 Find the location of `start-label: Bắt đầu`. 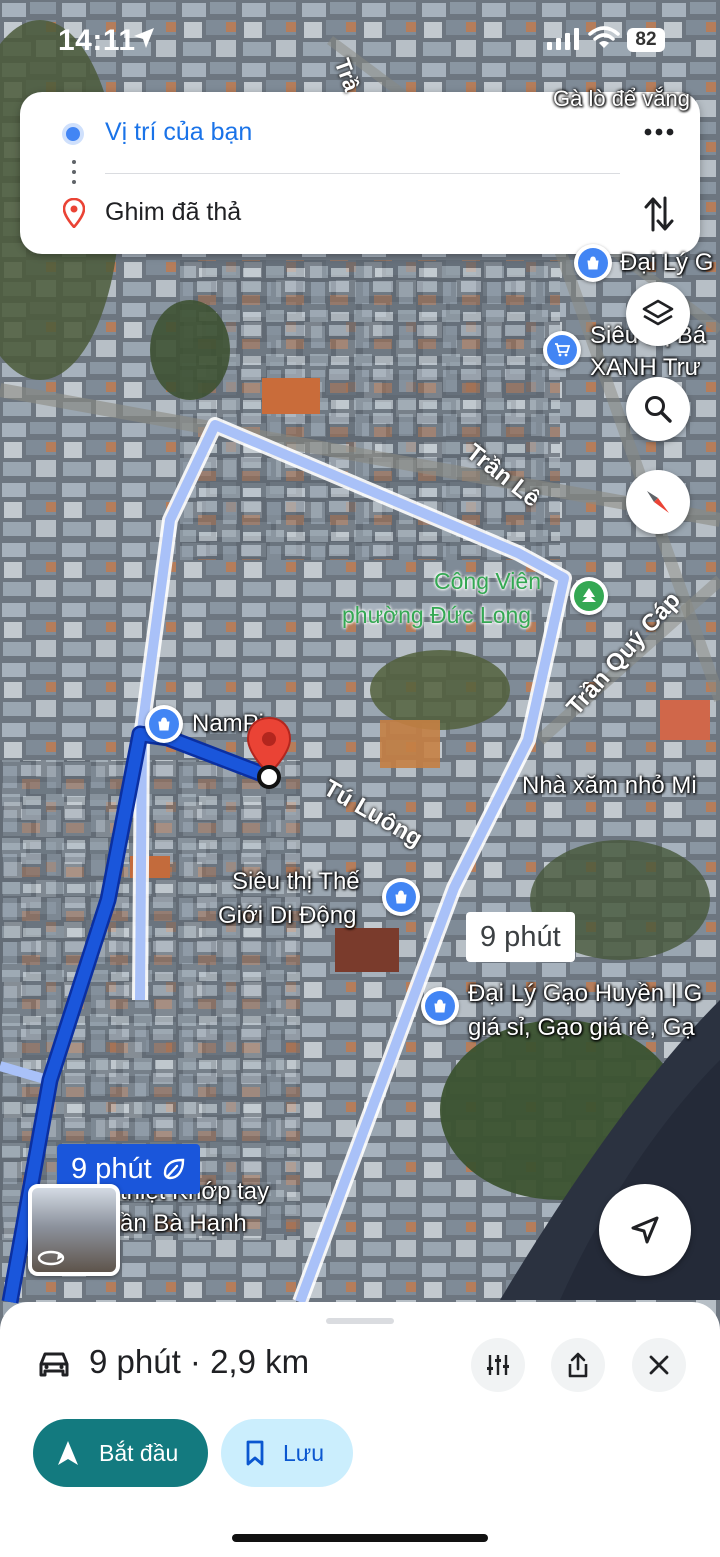

start-label: Bắt đầu is located at coordinates (139, 1452).